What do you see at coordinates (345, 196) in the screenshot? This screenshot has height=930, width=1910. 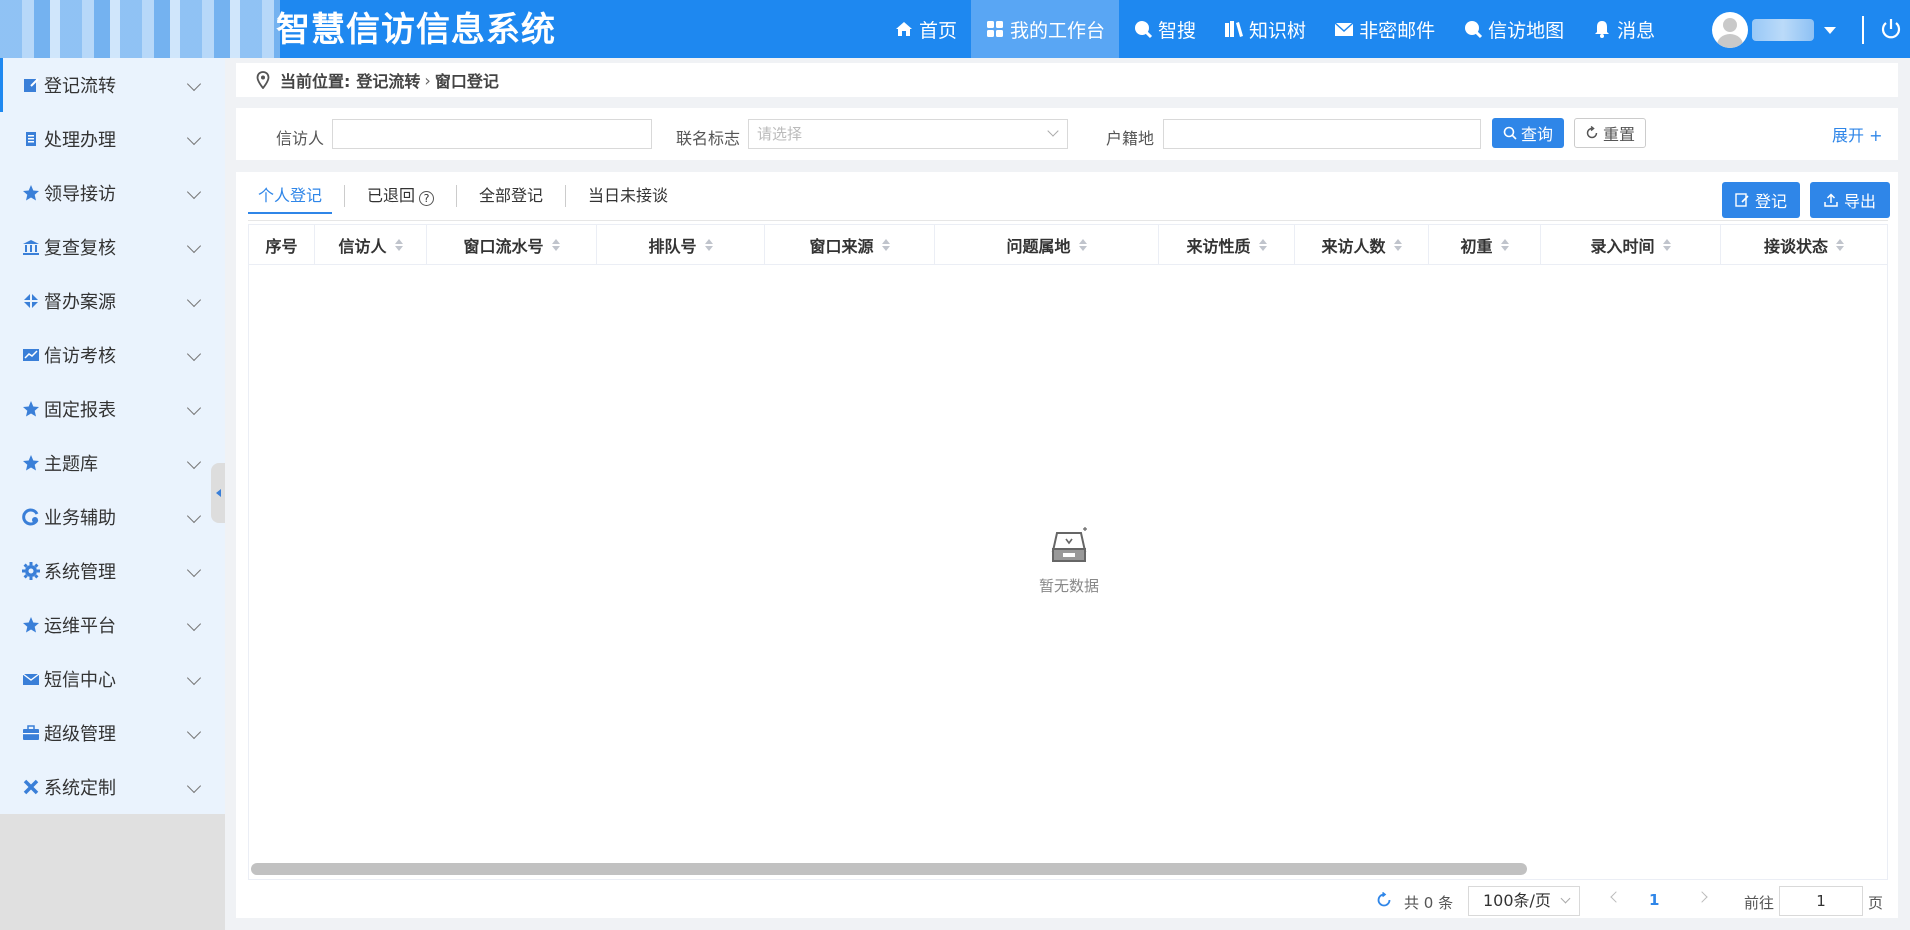 I see `tab-divider` at bounding box center [345, 196].